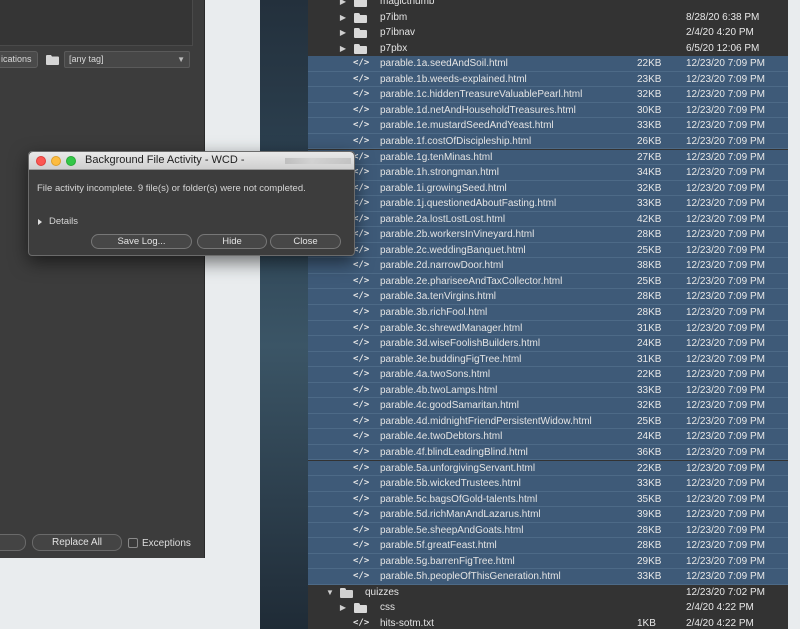 The width and height of the screenshot is (800, 629). What do you see at coordinates (435, 375) in the screenshot?
I see `file-name: parable.4a.twoSons.html` at bounding box center [435, 375].